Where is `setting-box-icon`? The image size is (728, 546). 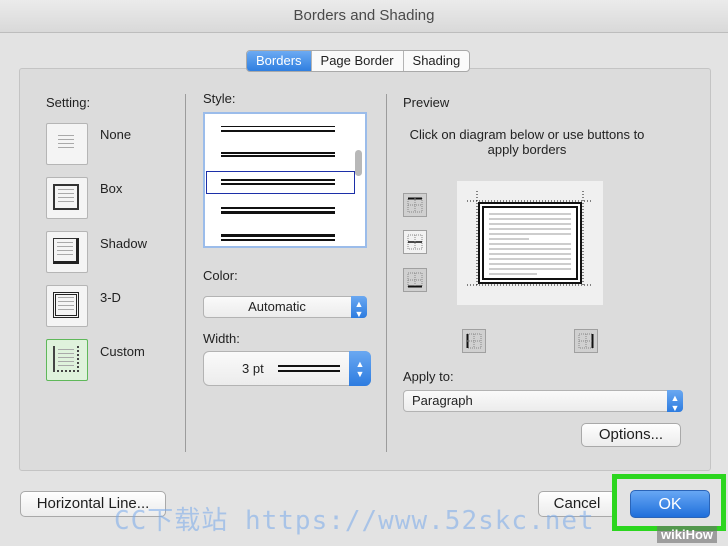
setting-box-icon is located at coordinates (67, 198).